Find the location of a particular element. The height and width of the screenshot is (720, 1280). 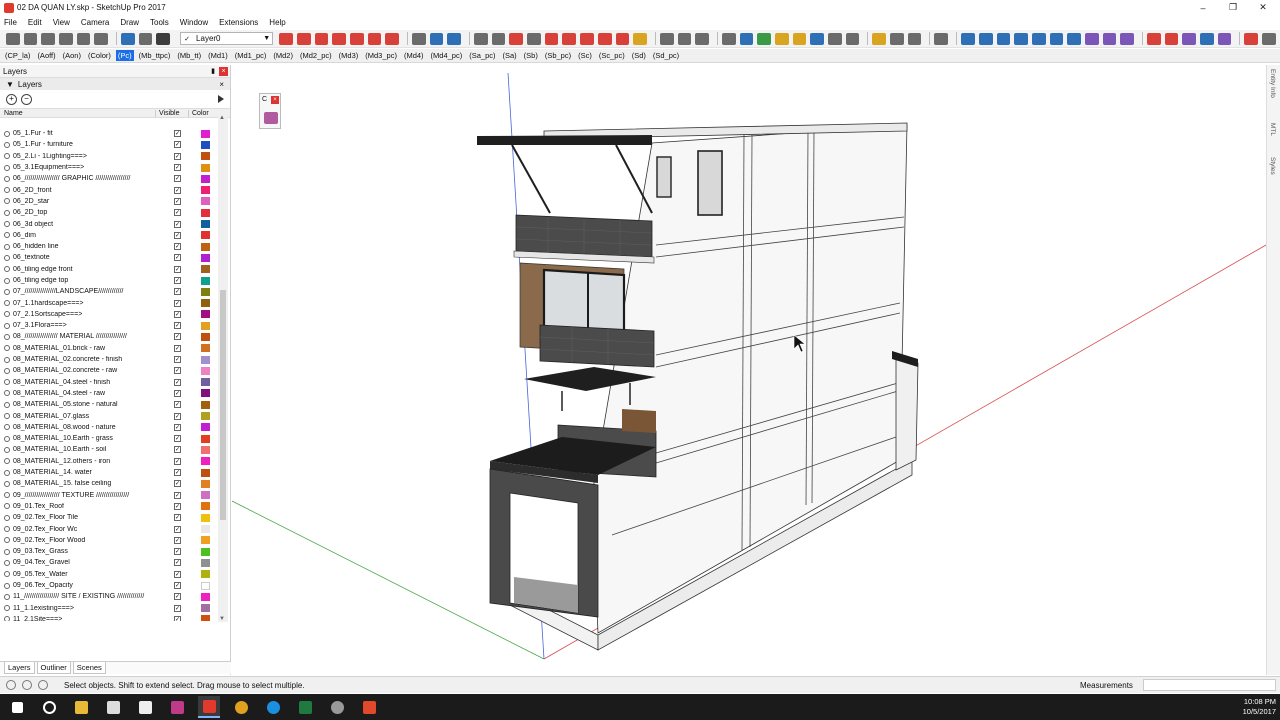

app-button is located at coordinates (369, 707).